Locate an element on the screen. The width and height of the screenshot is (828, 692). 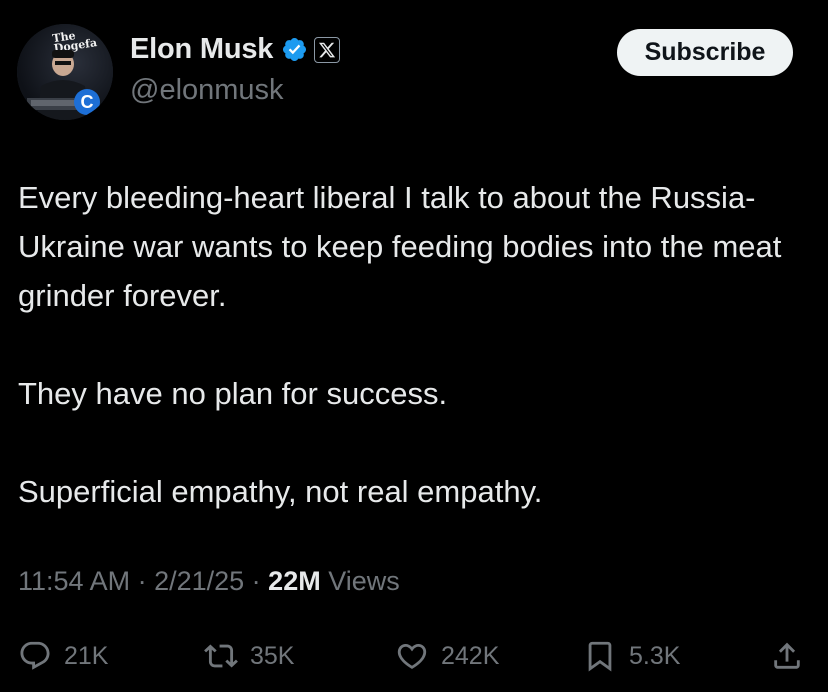
share-icon is located at coordinates (787, 655).